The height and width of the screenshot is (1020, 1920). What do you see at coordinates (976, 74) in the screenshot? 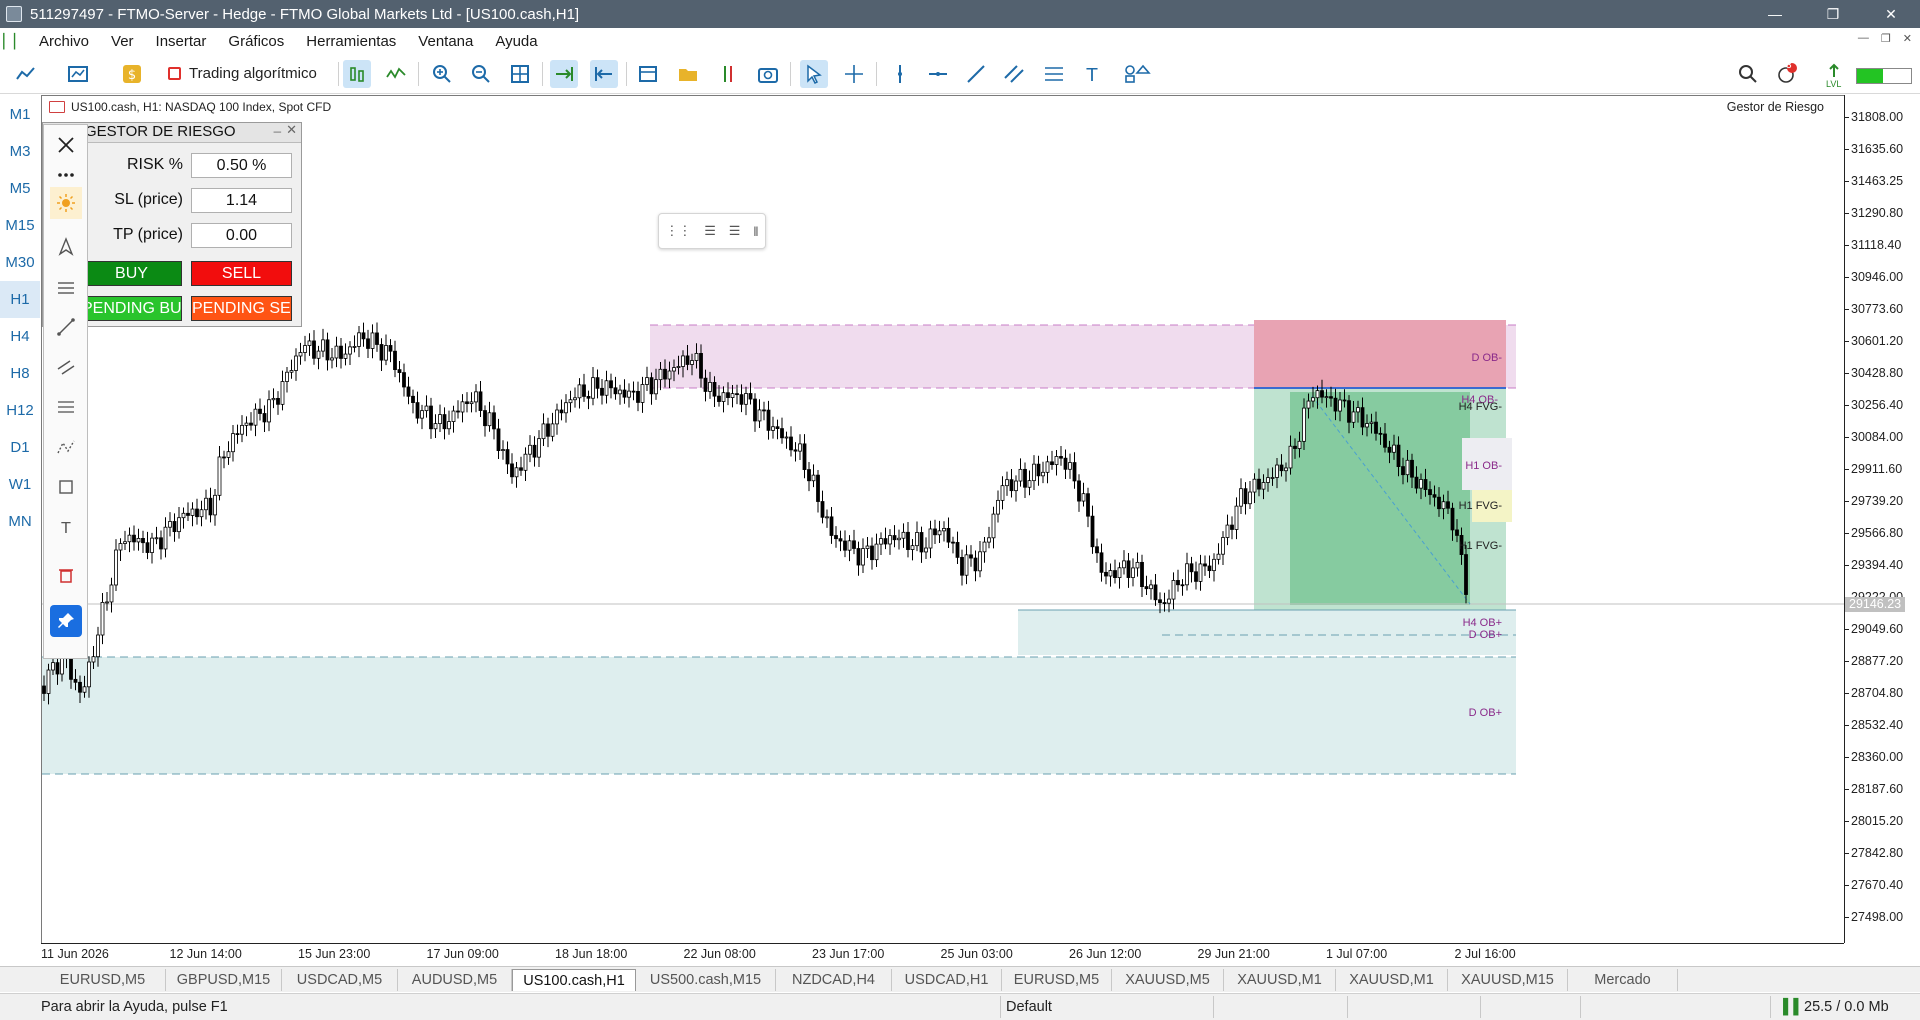
I see `trendline-icon` at bounding box center [976, 74].